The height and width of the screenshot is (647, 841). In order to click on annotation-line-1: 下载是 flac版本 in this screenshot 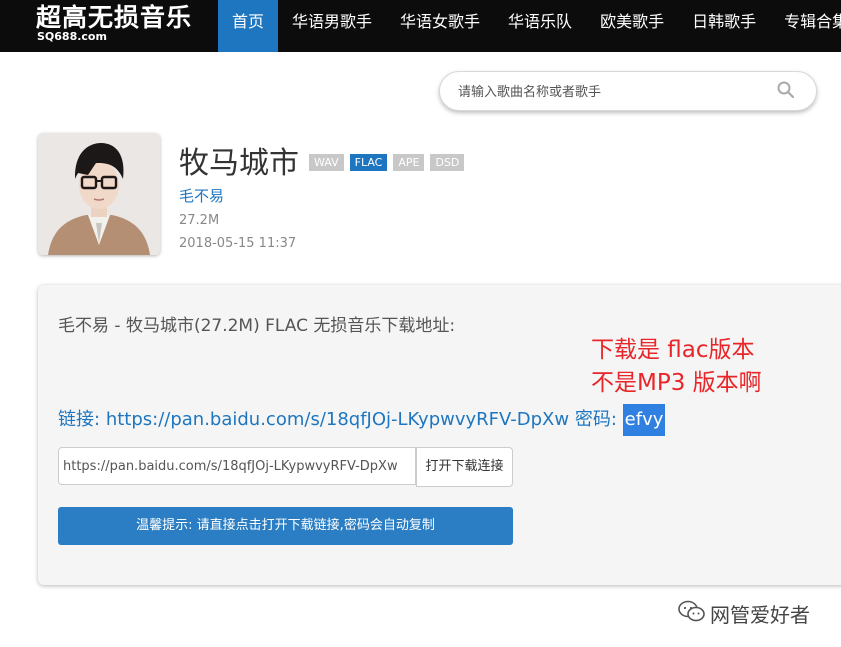, I will do `click(673, 350)`.